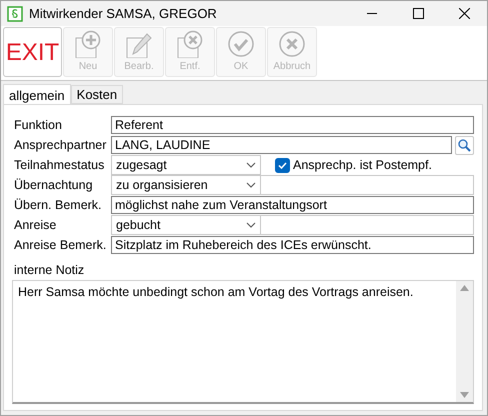 Image resolution: width=488 pixels, height=416 pixels. What do you see at coordinates (241, 44) in the screenshot?
I see `check-icon` at bounding box center [241, 44].